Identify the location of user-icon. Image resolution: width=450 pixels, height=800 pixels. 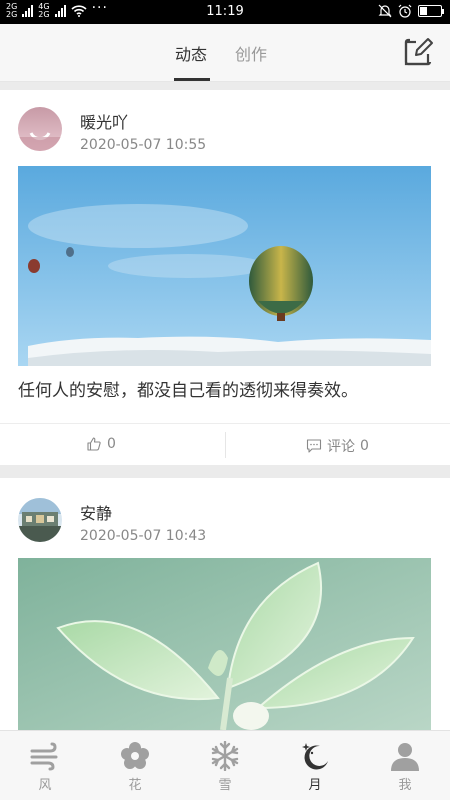
(405, 757).